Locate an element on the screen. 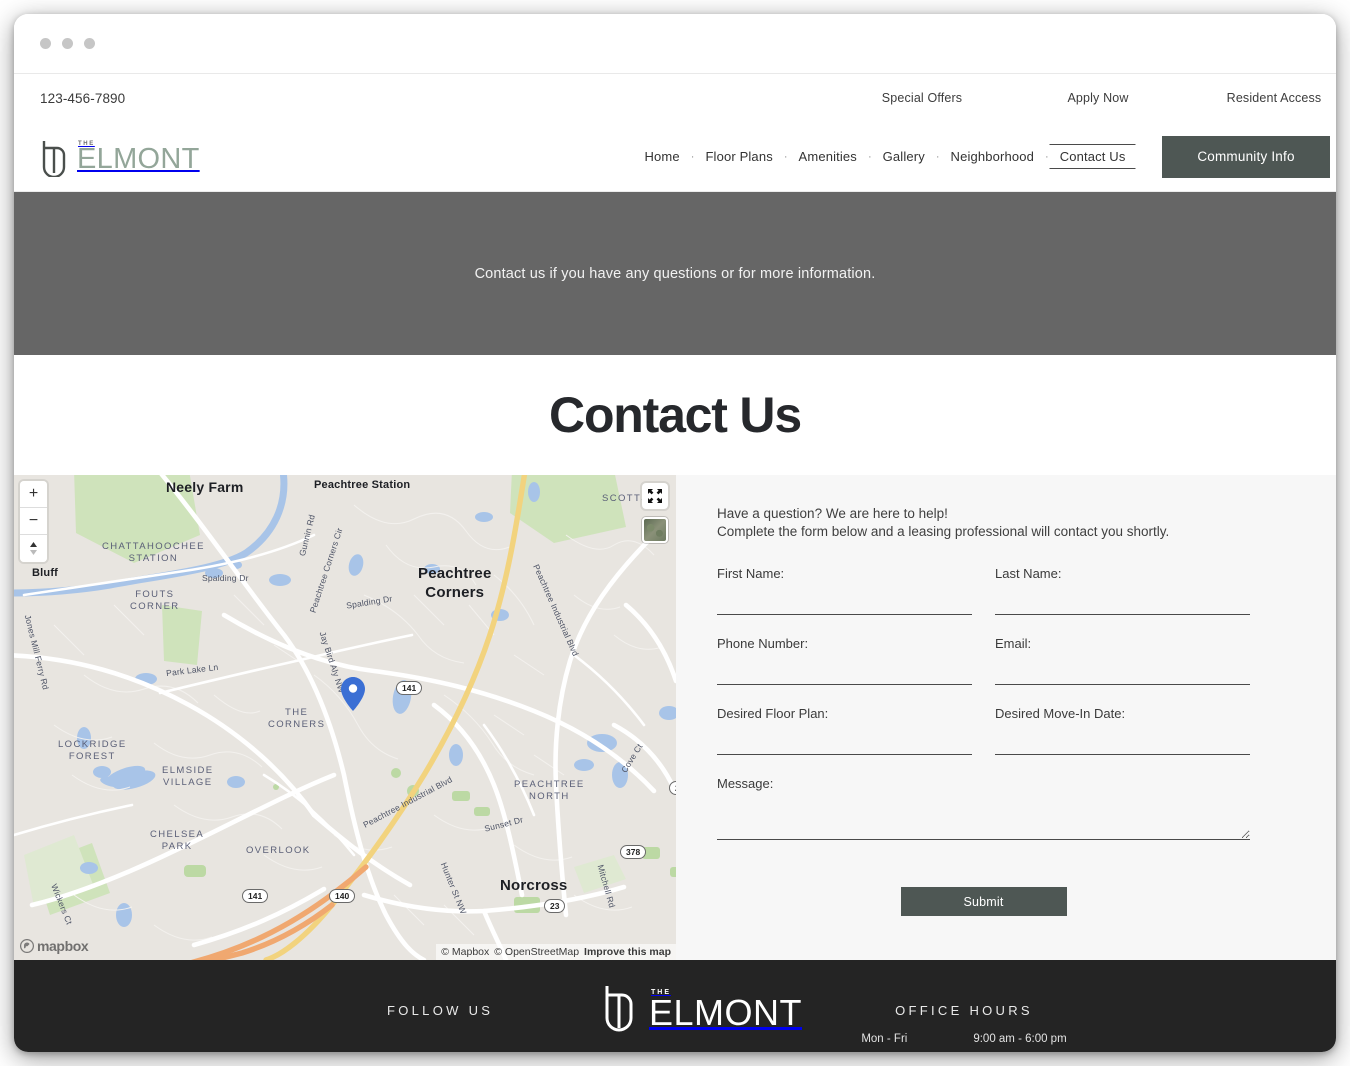 Image resolution: width=1350 pixels, height=1066 pixels. map-shield-23-north: 23 is located at coordinates (672, 788).